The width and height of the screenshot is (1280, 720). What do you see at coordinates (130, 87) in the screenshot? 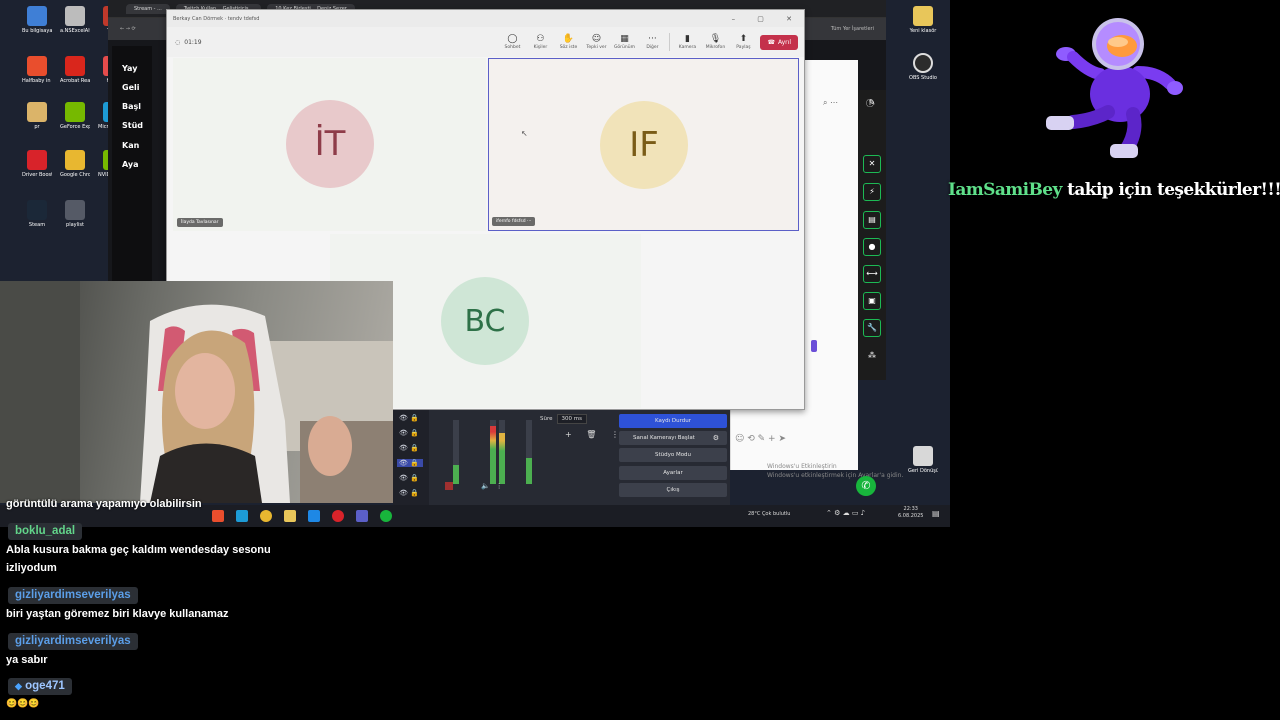
I see `sidebar-item: Geli` at bounding box center [130, 87].